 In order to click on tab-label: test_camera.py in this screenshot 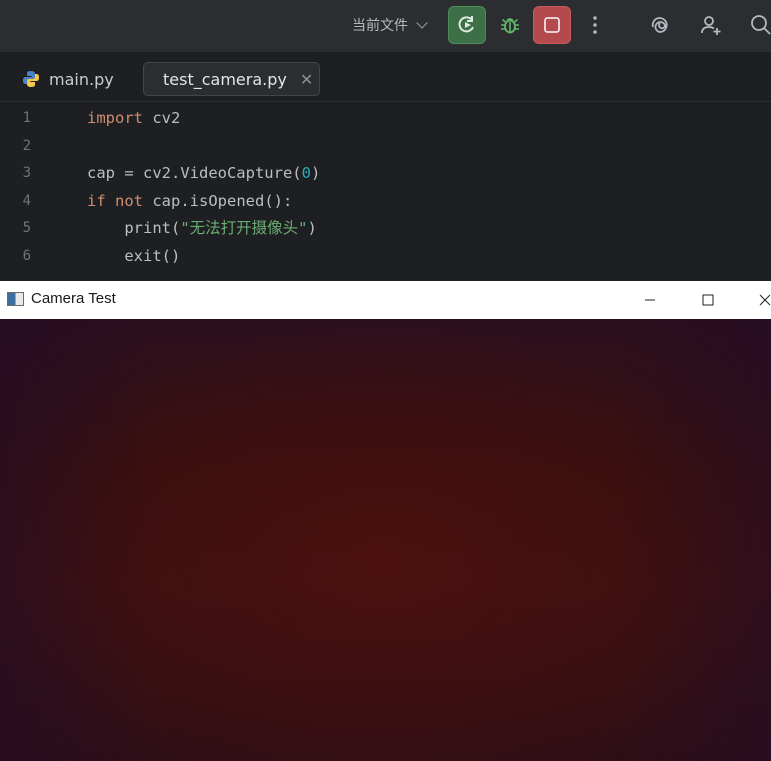, I will do `click(225, 79)`.